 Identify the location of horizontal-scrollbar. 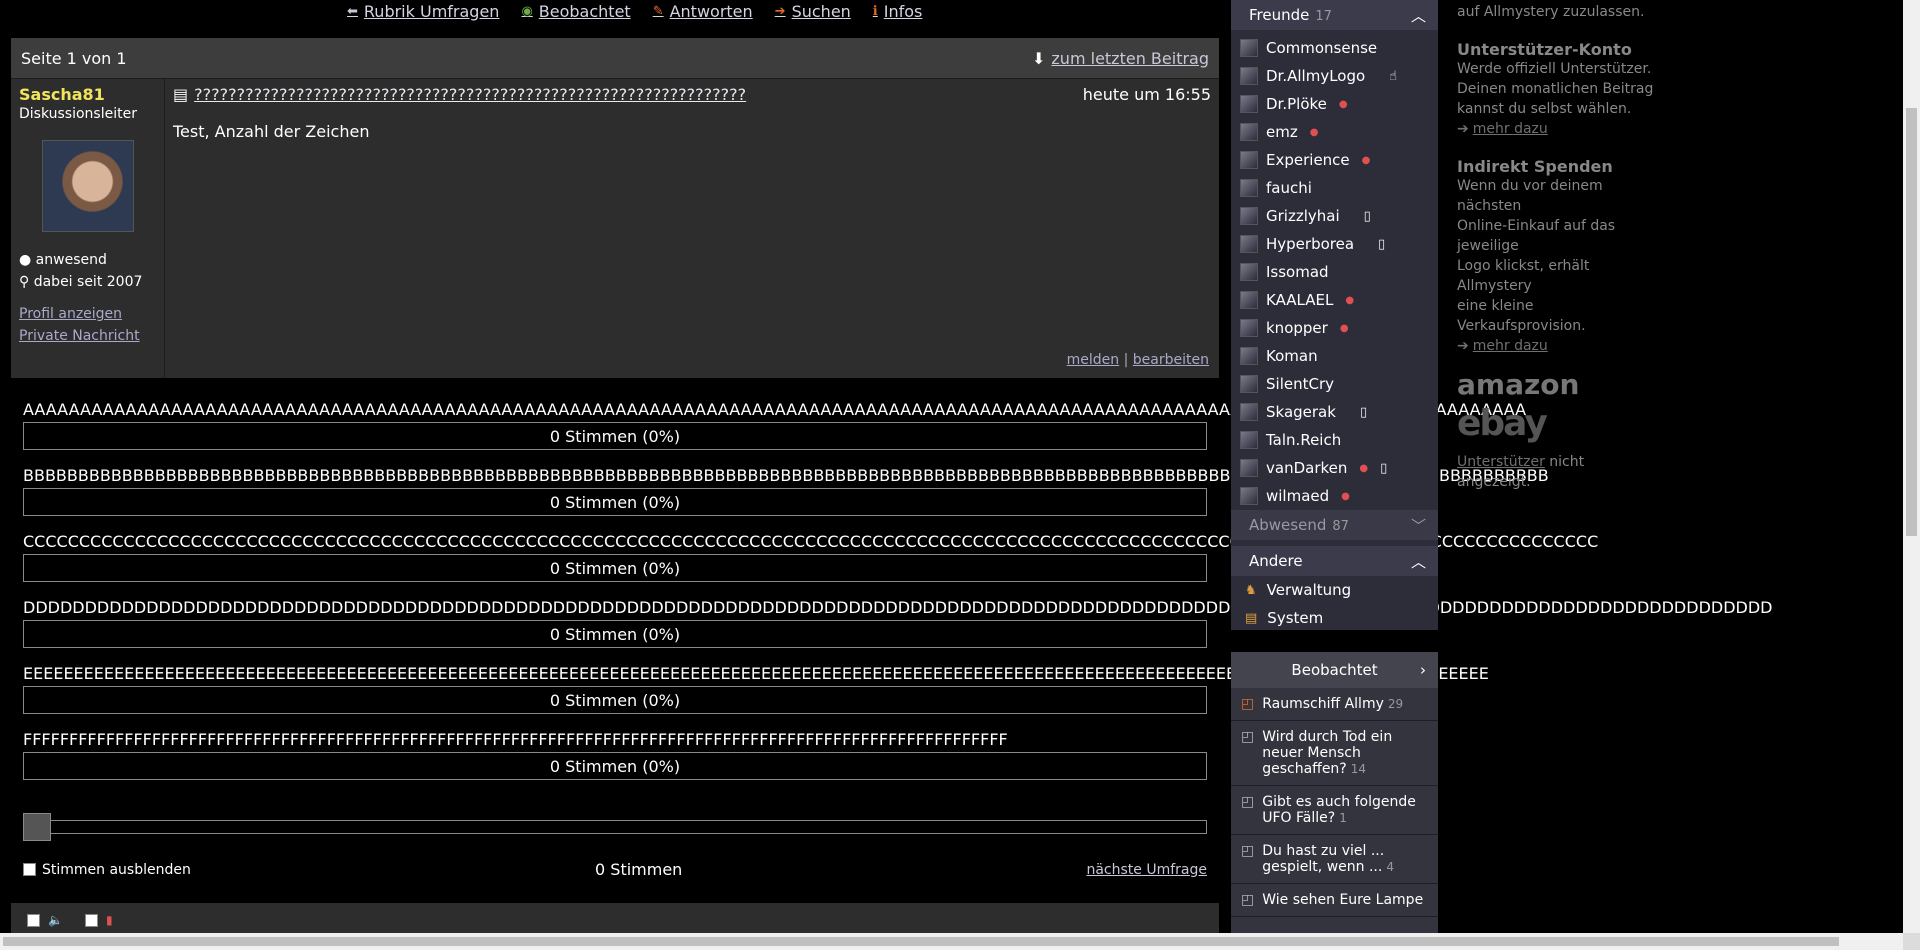
(951, 941).